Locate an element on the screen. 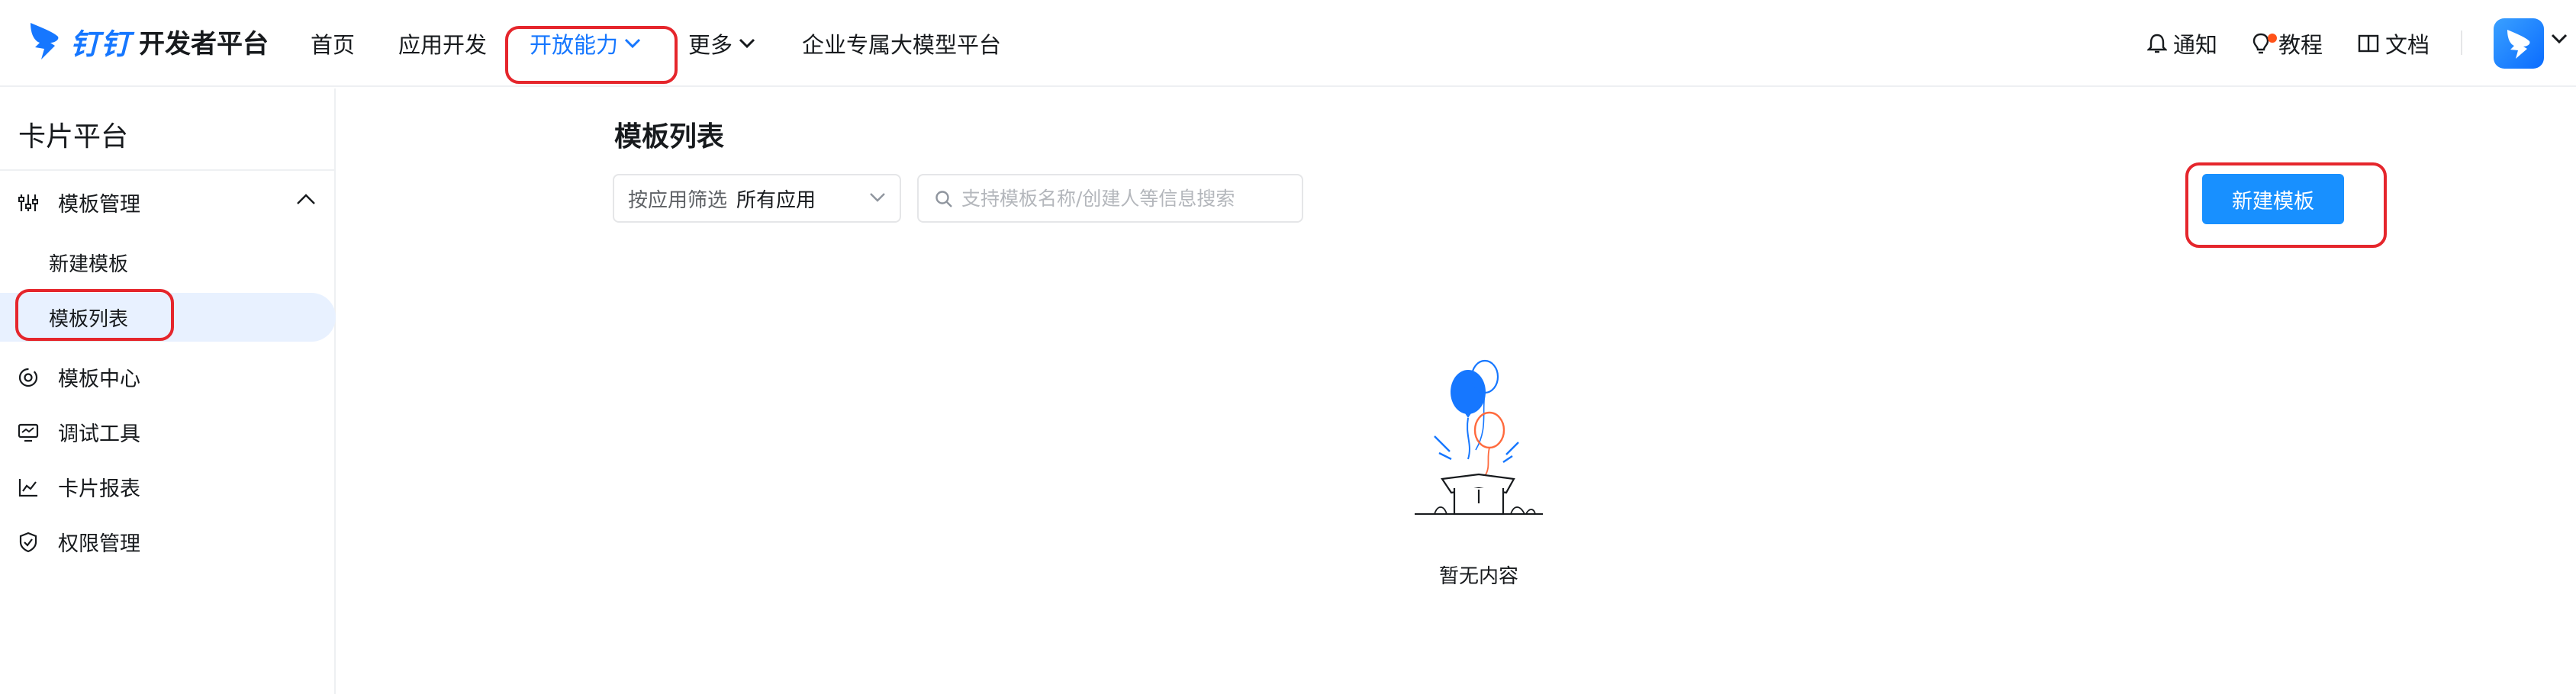 This screenshot has width=2576, height=694. shield-icon is located at coordinates (28, 542).